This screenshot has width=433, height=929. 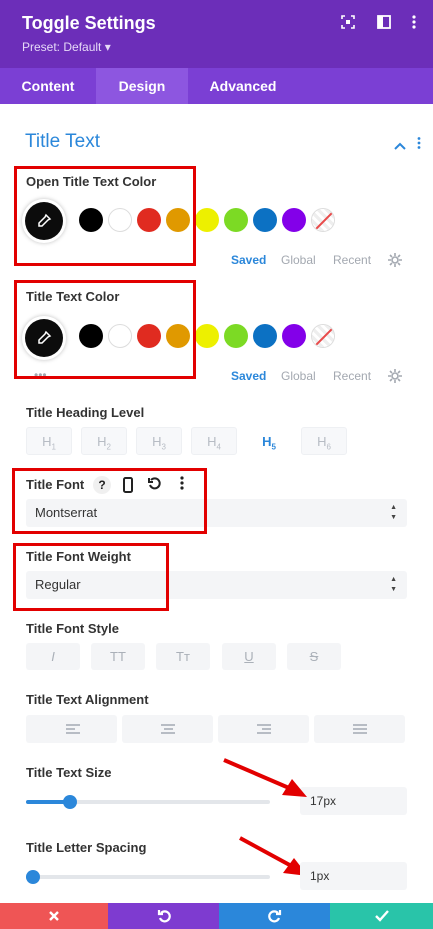 I want to click on cancel-button, so click(x=54, y=916).